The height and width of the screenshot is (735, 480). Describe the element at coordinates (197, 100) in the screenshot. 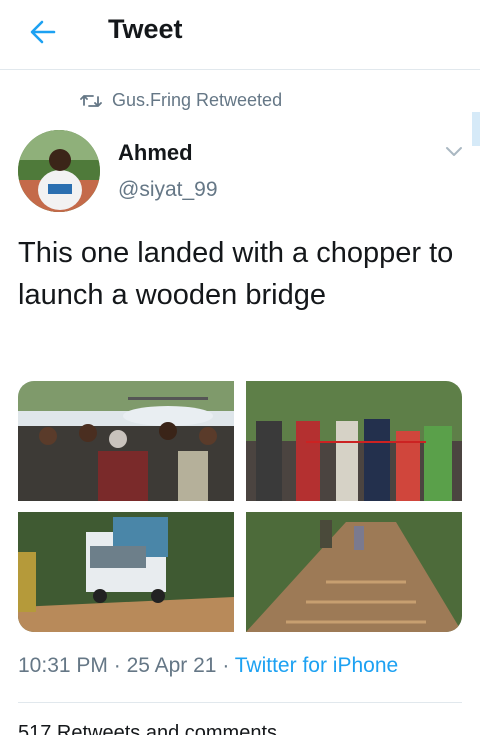

I see `retweet-label: Gus.Fring Retweeted` at that location.